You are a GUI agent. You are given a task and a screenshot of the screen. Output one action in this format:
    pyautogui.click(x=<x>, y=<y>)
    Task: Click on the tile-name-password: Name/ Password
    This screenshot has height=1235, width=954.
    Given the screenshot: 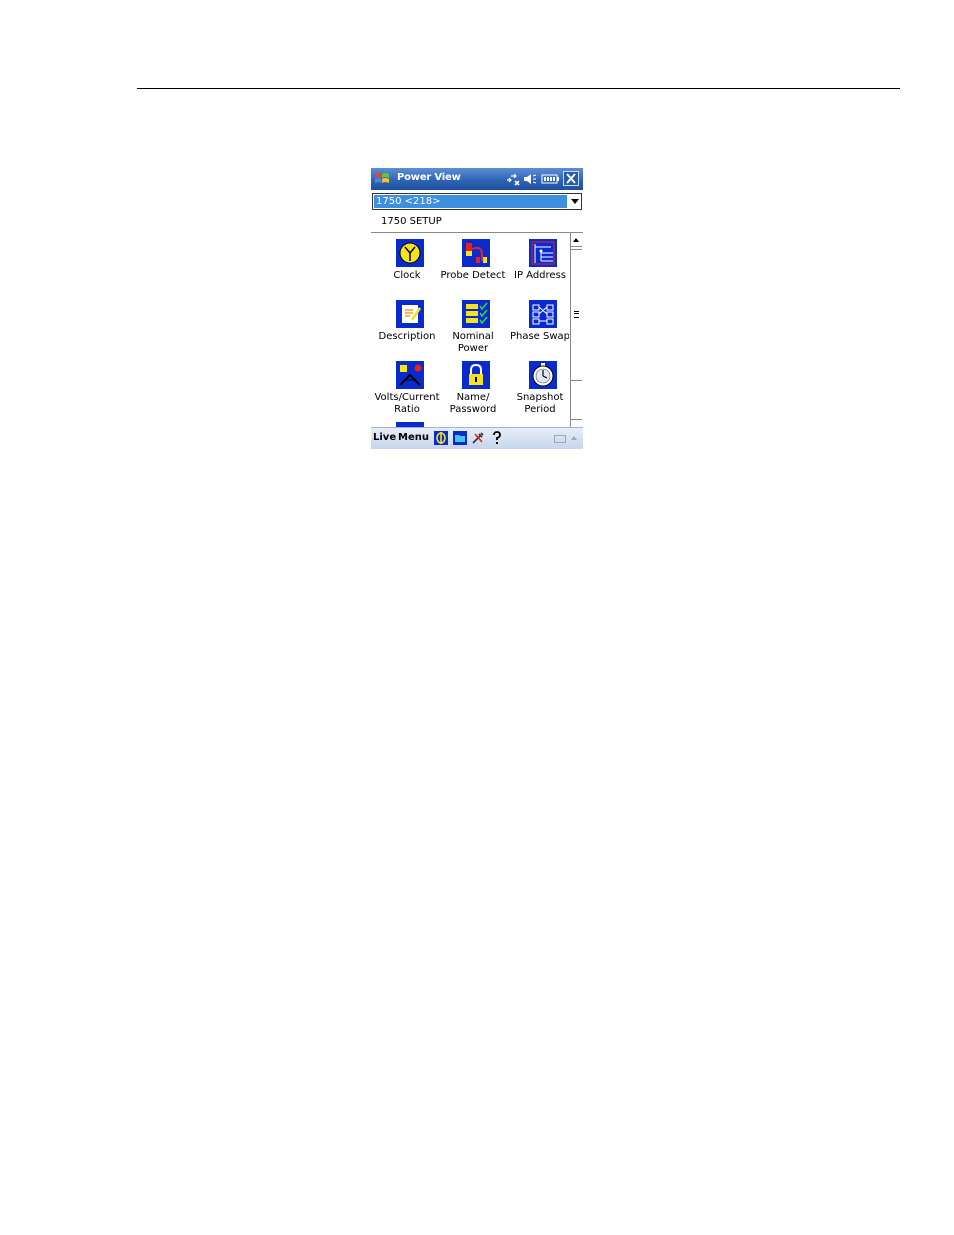 What is the action you would take?
    pyautogui.click(x=473, y=388)
    